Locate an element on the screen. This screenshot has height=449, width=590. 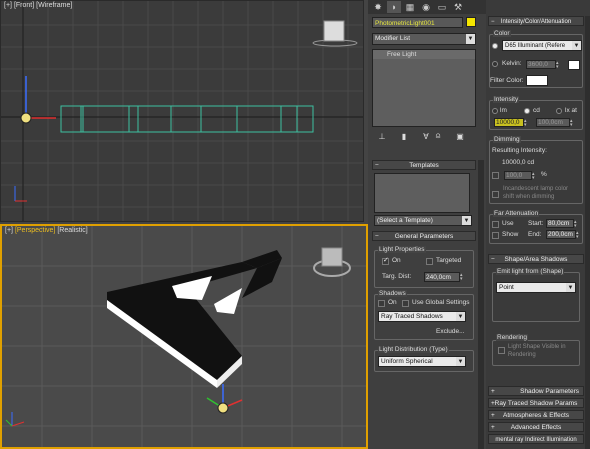
emit-light-label: Emit light from (Shape) is located at coordinates (530, 271).